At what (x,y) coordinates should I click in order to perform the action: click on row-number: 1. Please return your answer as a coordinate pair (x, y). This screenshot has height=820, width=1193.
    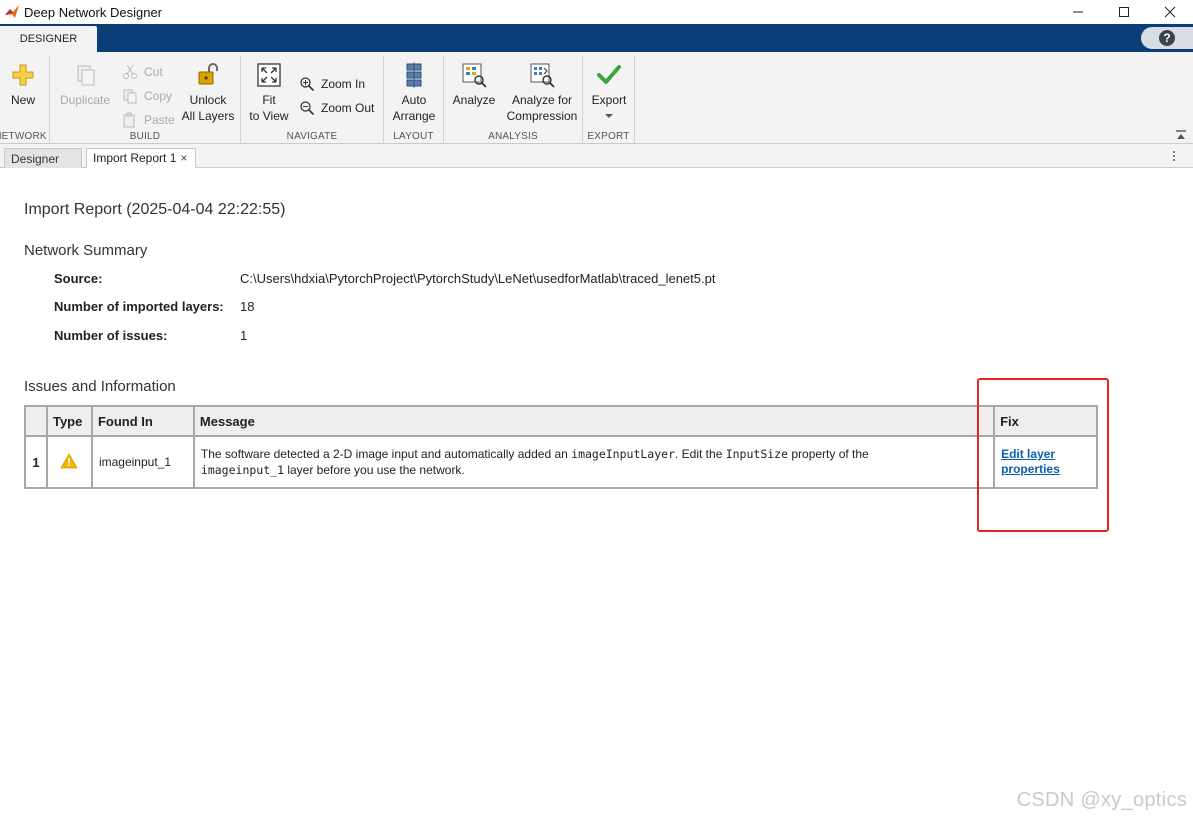
    Looking at the image, I should click on (36, 462).